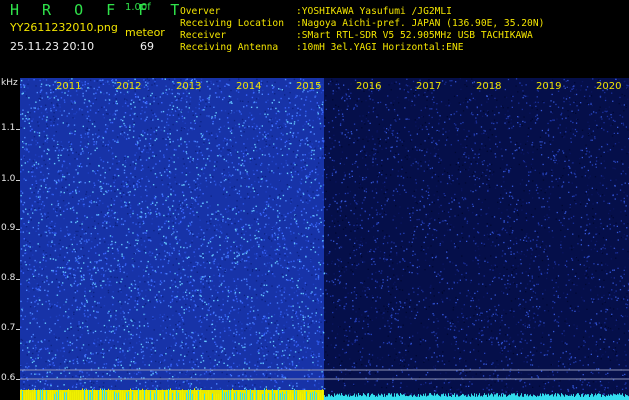 The width and height of the screenshot is (629, 400). What do you see at coordinates (8, 278) in the screenshot?
I see `ytick-label: 0.8` at bounding box center [8, 278].